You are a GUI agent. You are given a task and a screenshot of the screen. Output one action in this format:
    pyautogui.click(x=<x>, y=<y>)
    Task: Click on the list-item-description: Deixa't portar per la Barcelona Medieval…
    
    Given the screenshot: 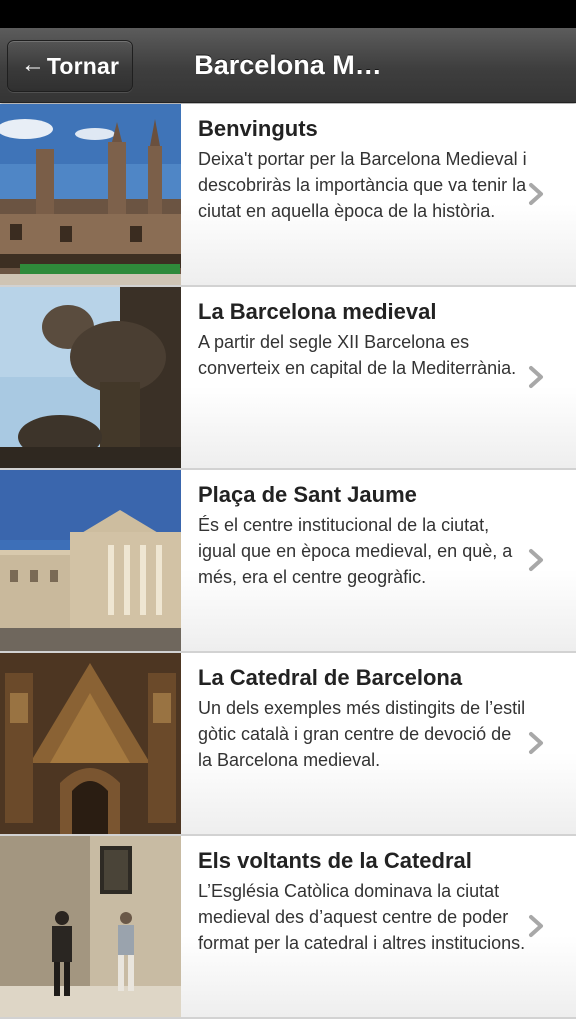 What is the action you would take?
    pyautogui.click(x=362, y=185)
    